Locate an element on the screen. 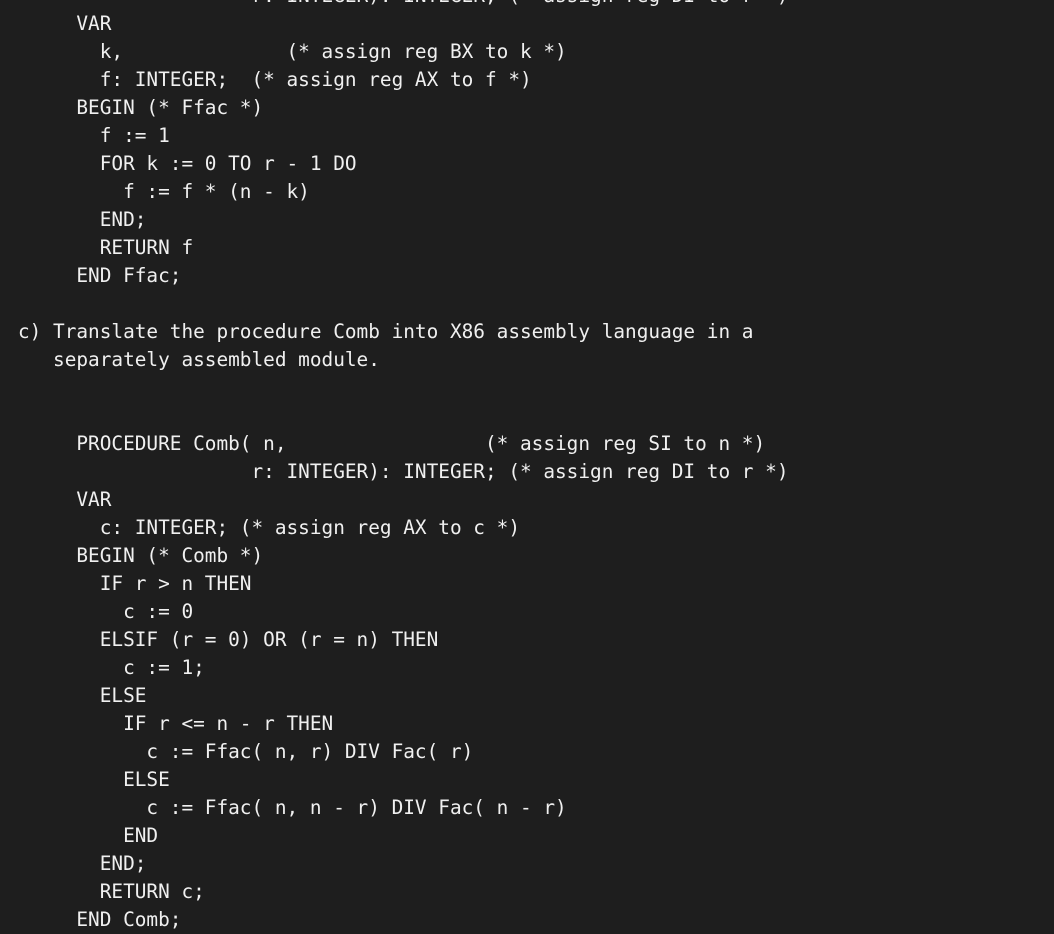 This screenshot has height=934, width=1054. code-line: c := 0 is located at coordinates (106, 611).